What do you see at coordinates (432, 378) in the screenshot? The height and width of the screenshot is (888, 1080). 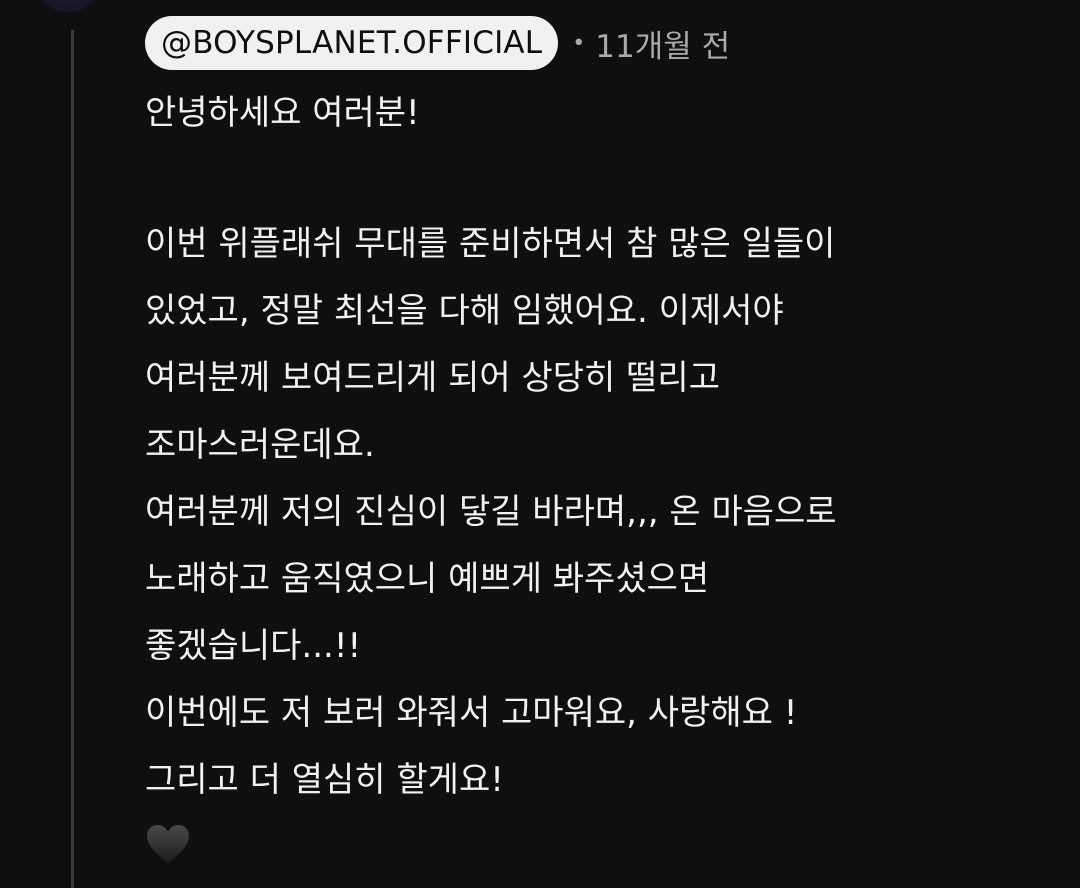 I see `comment-line: 여러분께 보여드리게 되어 상당히 떨리고` at bounding box center [432, 378].